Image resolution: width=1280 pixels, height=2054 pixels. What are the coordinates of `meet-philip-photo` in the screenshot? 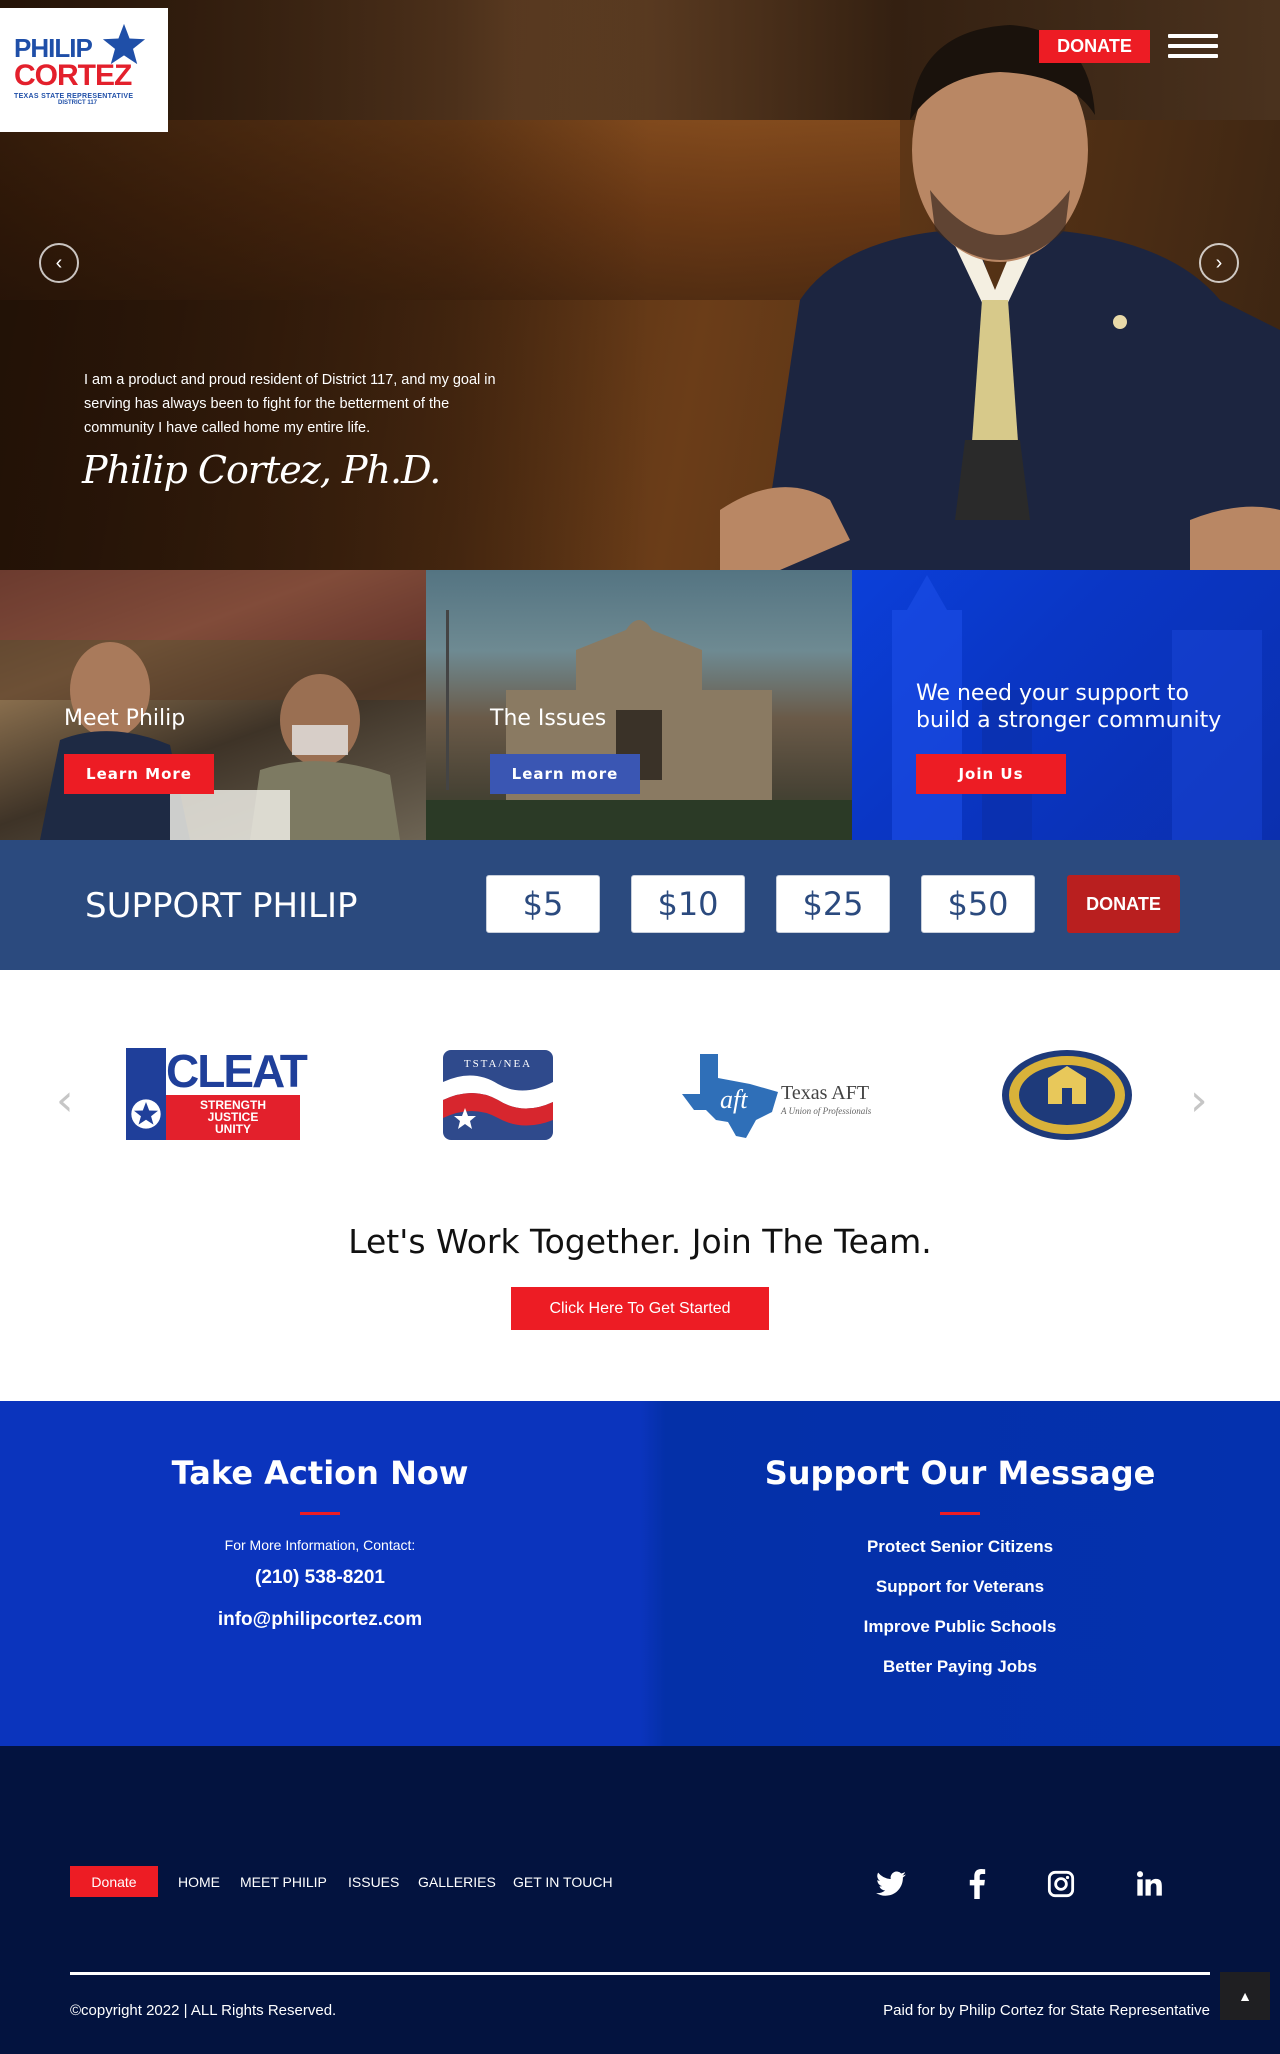 It's located at (213, 705).